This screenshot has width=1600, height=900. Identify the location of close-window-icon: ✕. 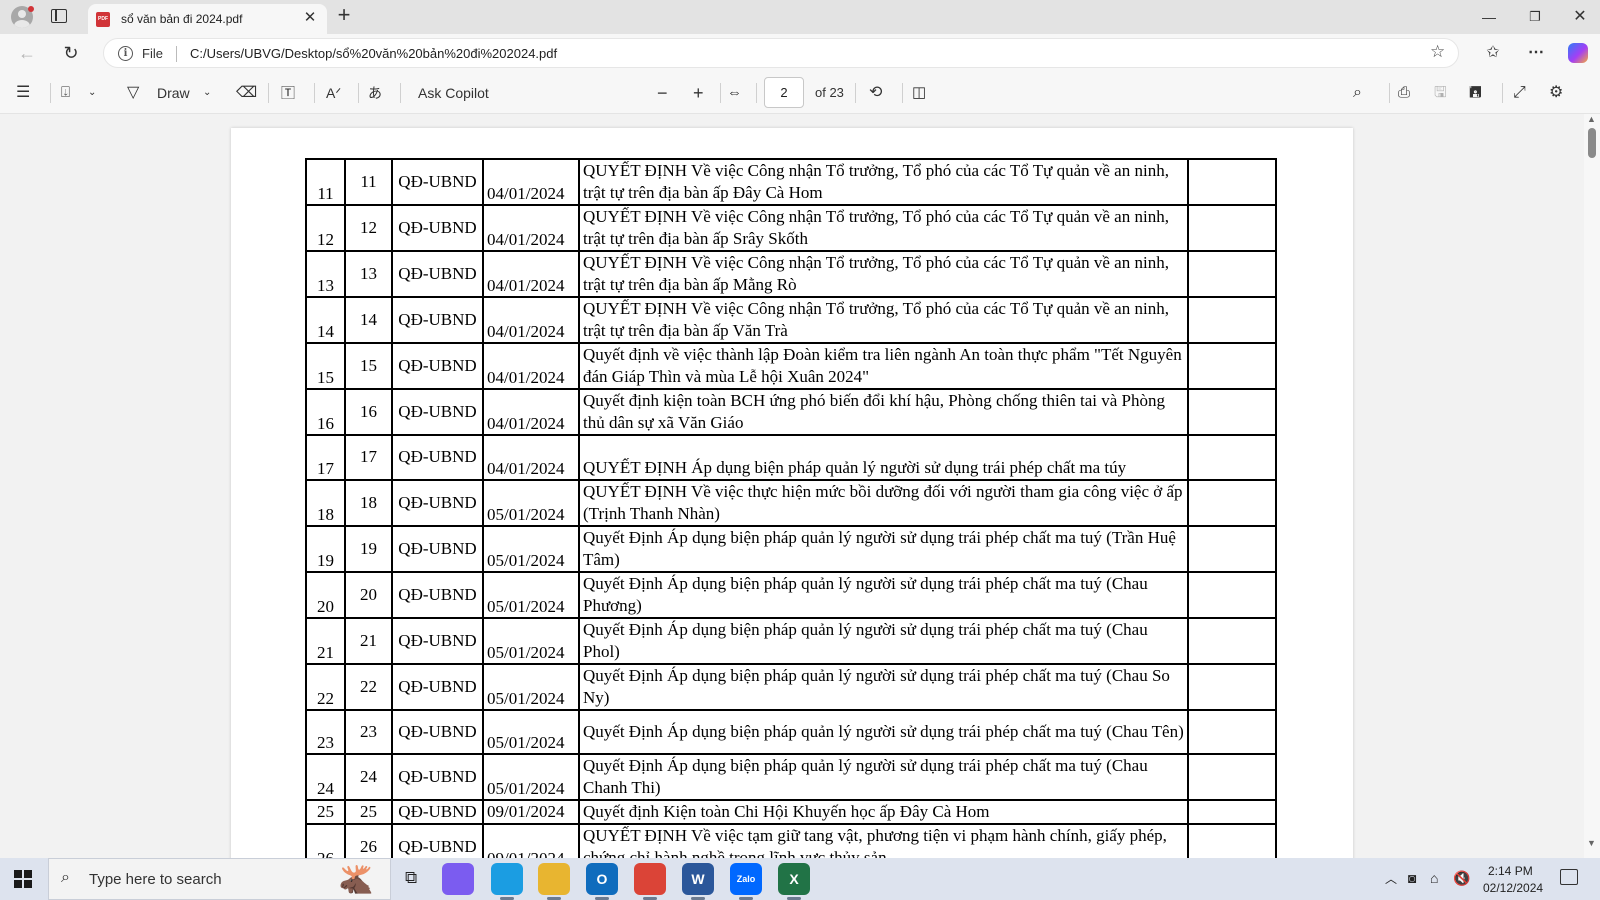
(1580, 17).